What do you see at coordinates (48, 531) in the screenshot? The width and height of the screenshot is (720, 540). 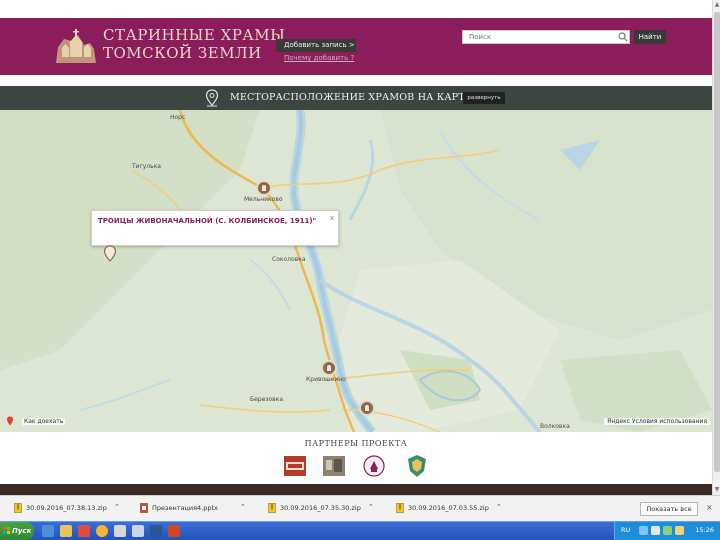 I see `ie-icon` at bounding box center [48, 531].